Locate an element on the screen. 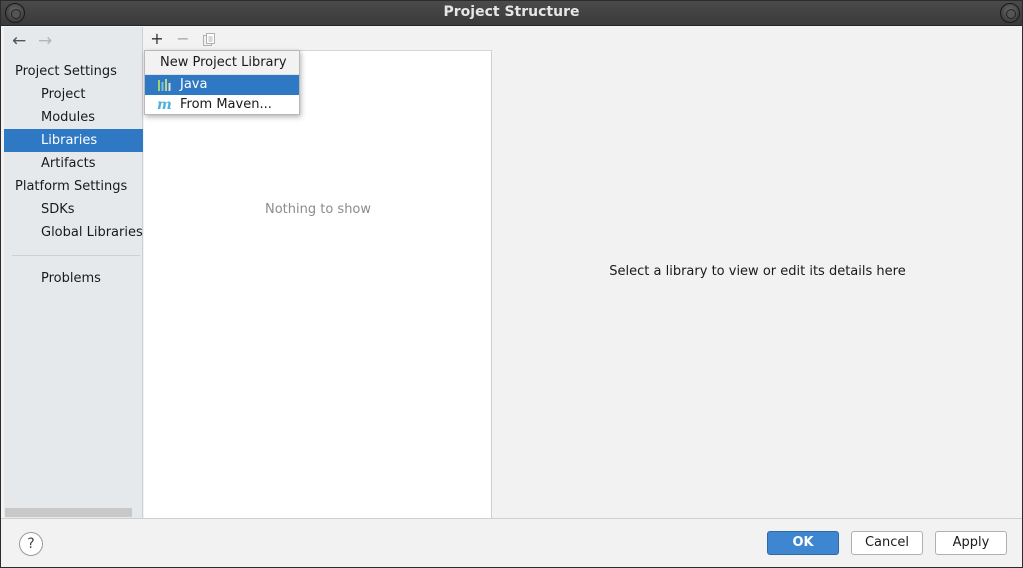 The height and width of the screenshot is (568, 1023). empty-list-message: Nothing to show is located at coordinates (318, 209).